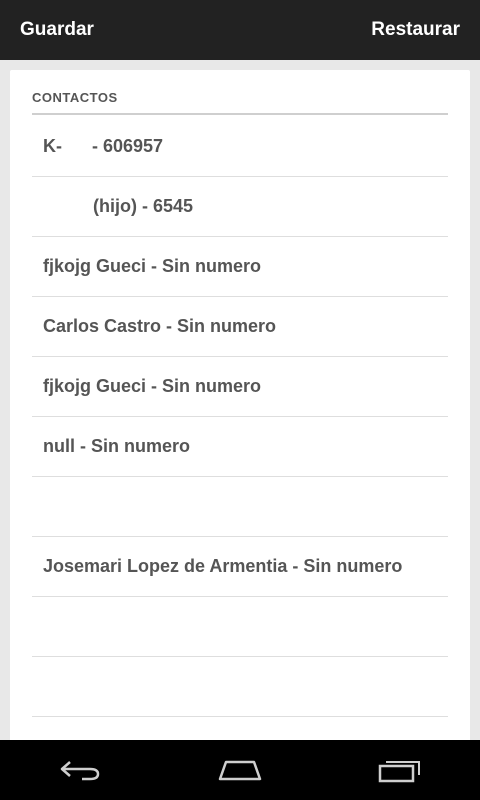 The width and height of the screenshot is (480, 800). I want to click on contact-item: K- - 606957, so click(240, 147).